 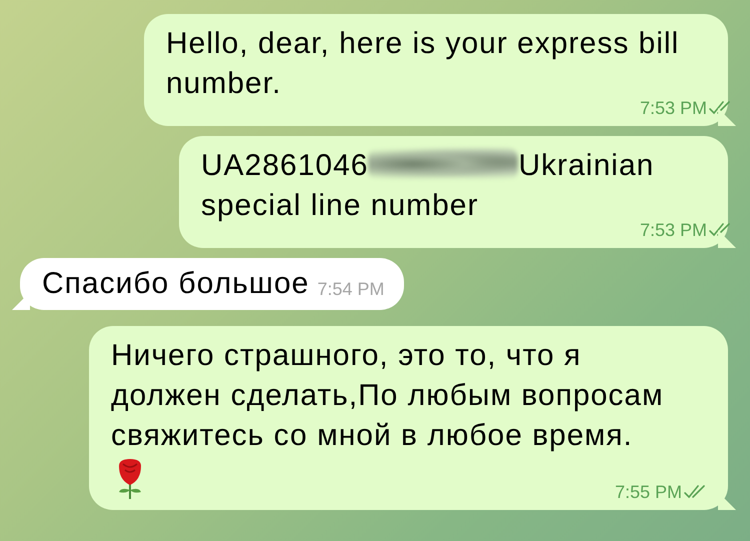 What do you see at coordinates (176, 283) in the screenshot?
I see `message-text: Спасибо большое` at bounding box center [176, 283].